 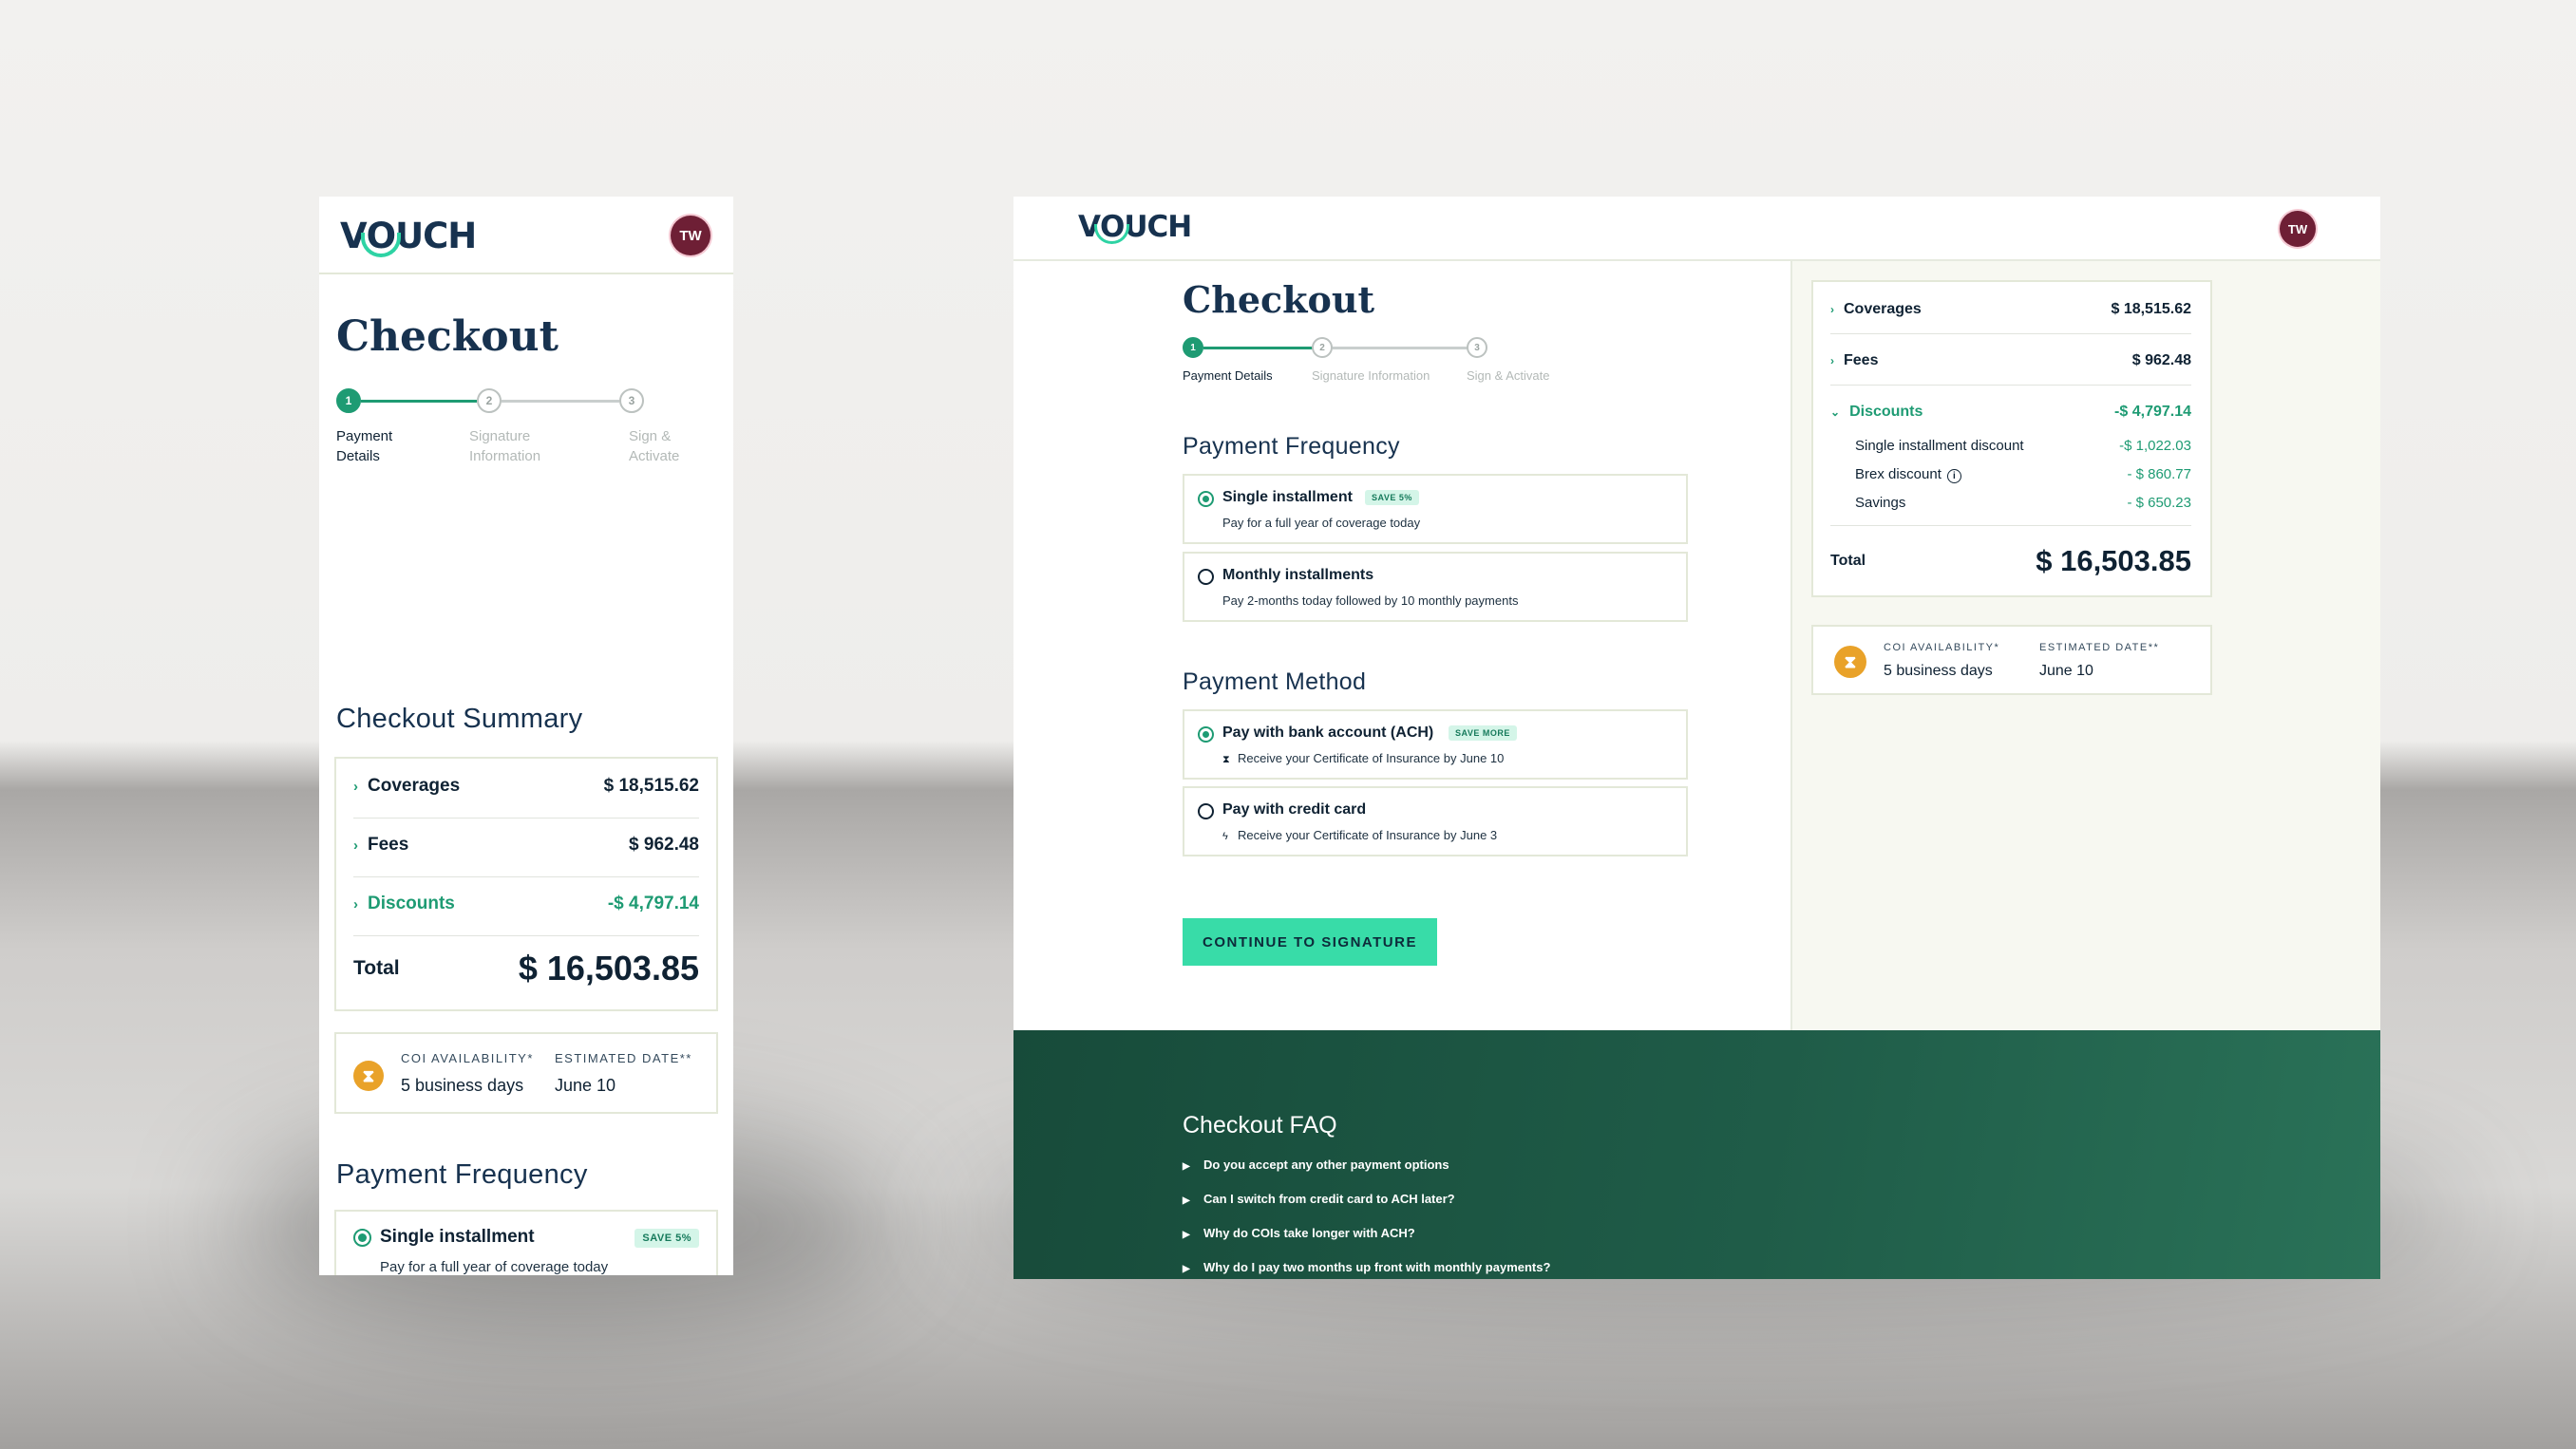 I want to click on faq-heading: Checkout FAQ, so click(x=1260, y=1125).